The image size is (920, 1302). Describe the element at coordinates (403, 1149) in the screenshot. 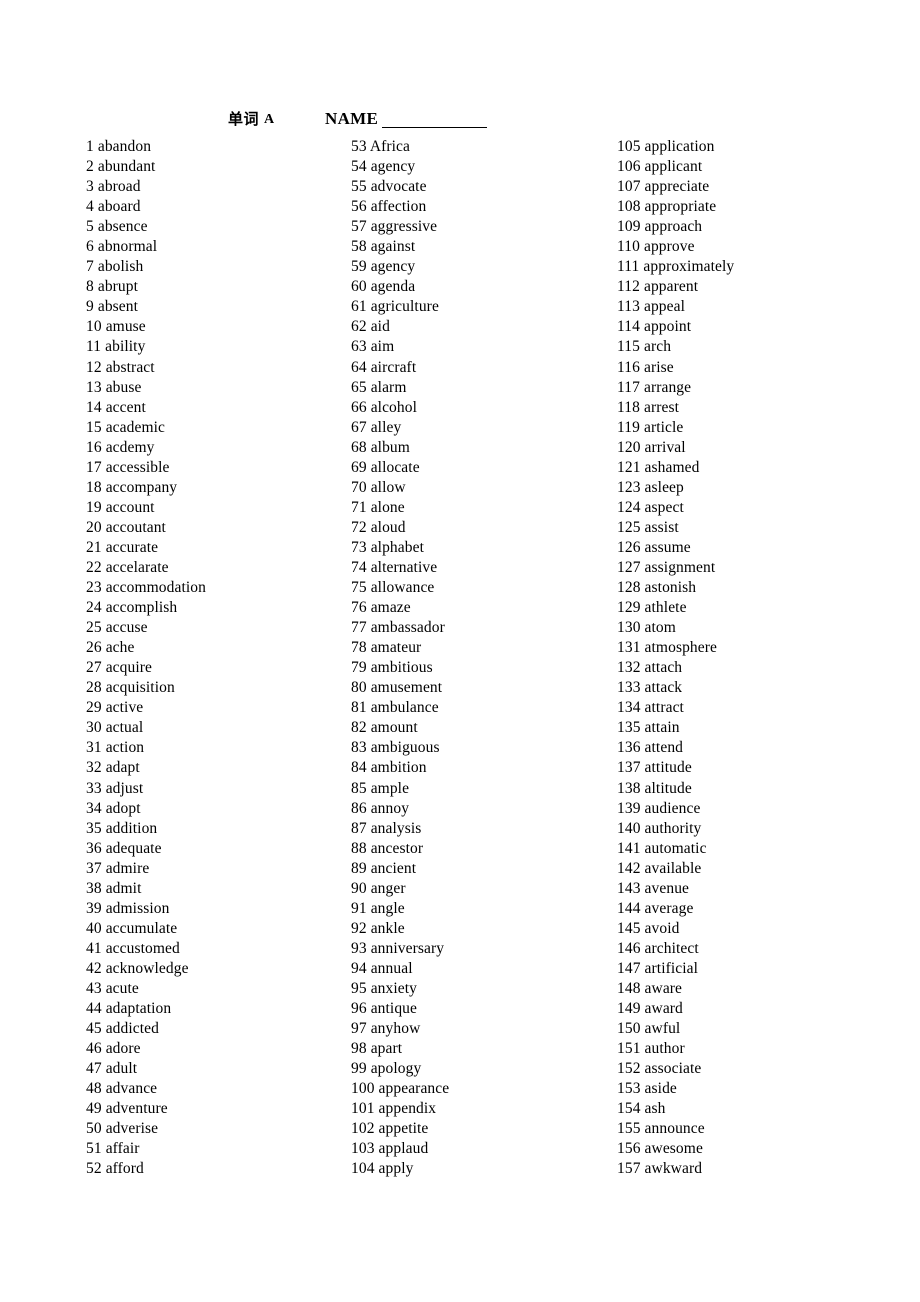

I see `word-entry-text: applaud` at that location.